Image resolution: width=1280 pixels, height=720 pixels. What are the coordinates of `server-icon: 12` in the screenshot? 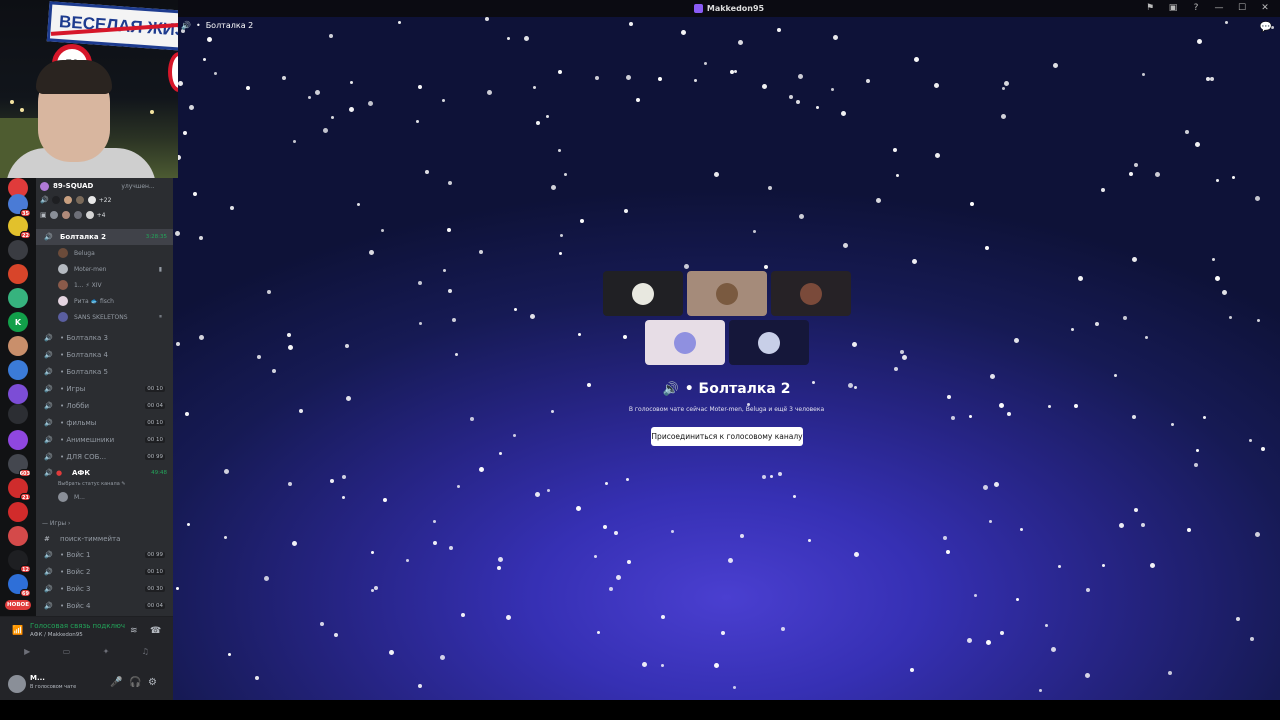 It's located at (19, 561).